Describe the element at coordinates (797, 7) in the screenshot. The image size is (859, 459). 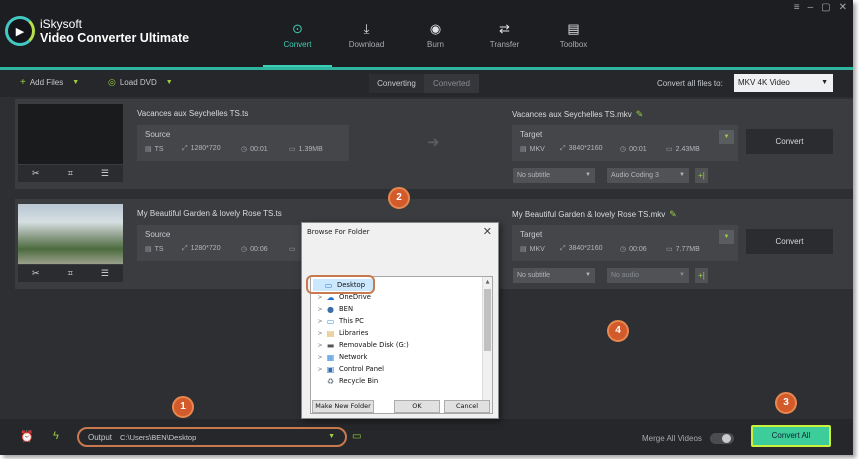
I see `menu-icon: ≡` at that location.